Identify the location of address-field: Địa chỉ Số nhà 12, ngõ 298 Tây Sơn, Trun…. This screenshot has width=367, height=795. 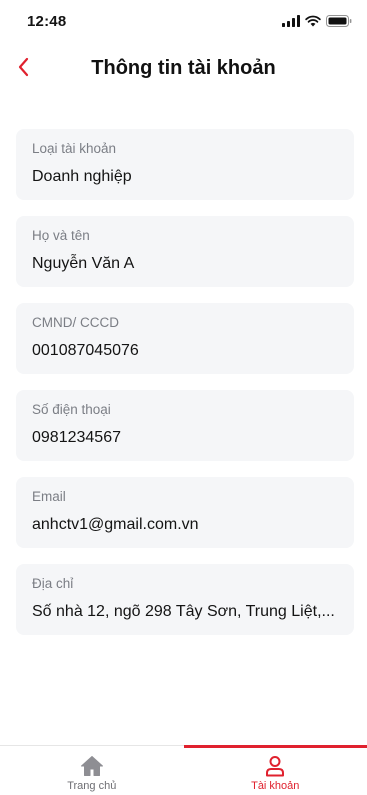
(185, 599).